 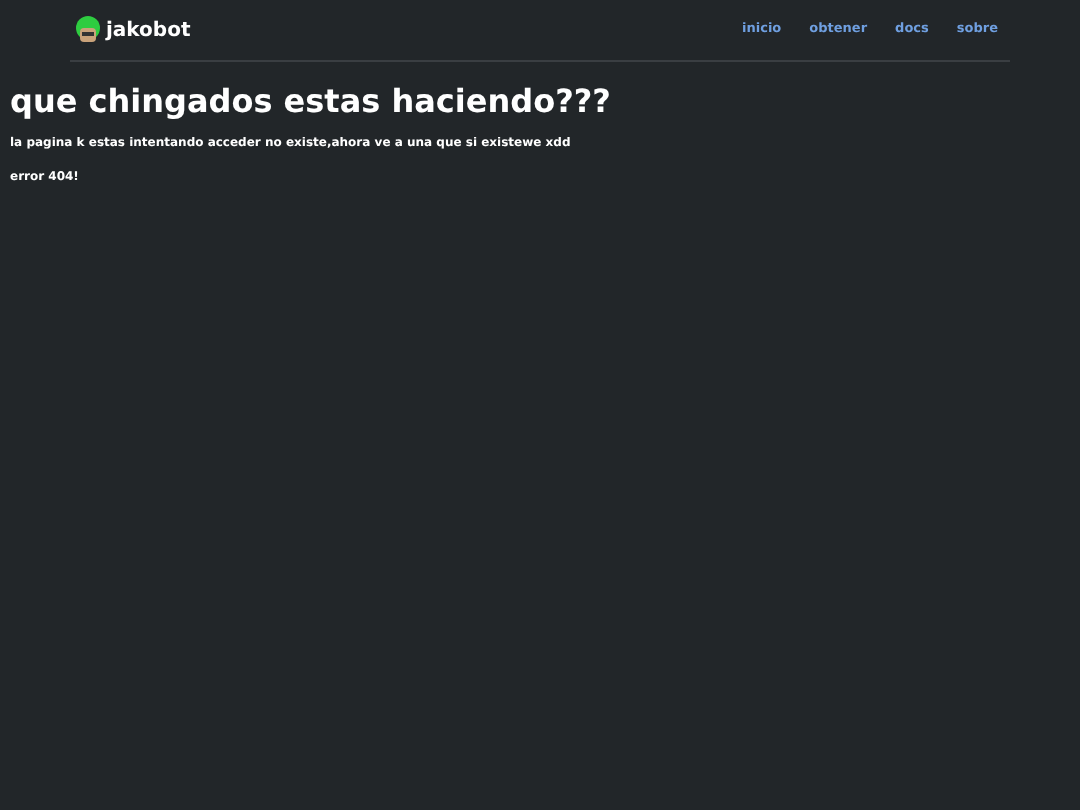 What do you see at coordinates (88, 30) in the screenshot?
I see `logo-icon` at bounding box center [88, 30].